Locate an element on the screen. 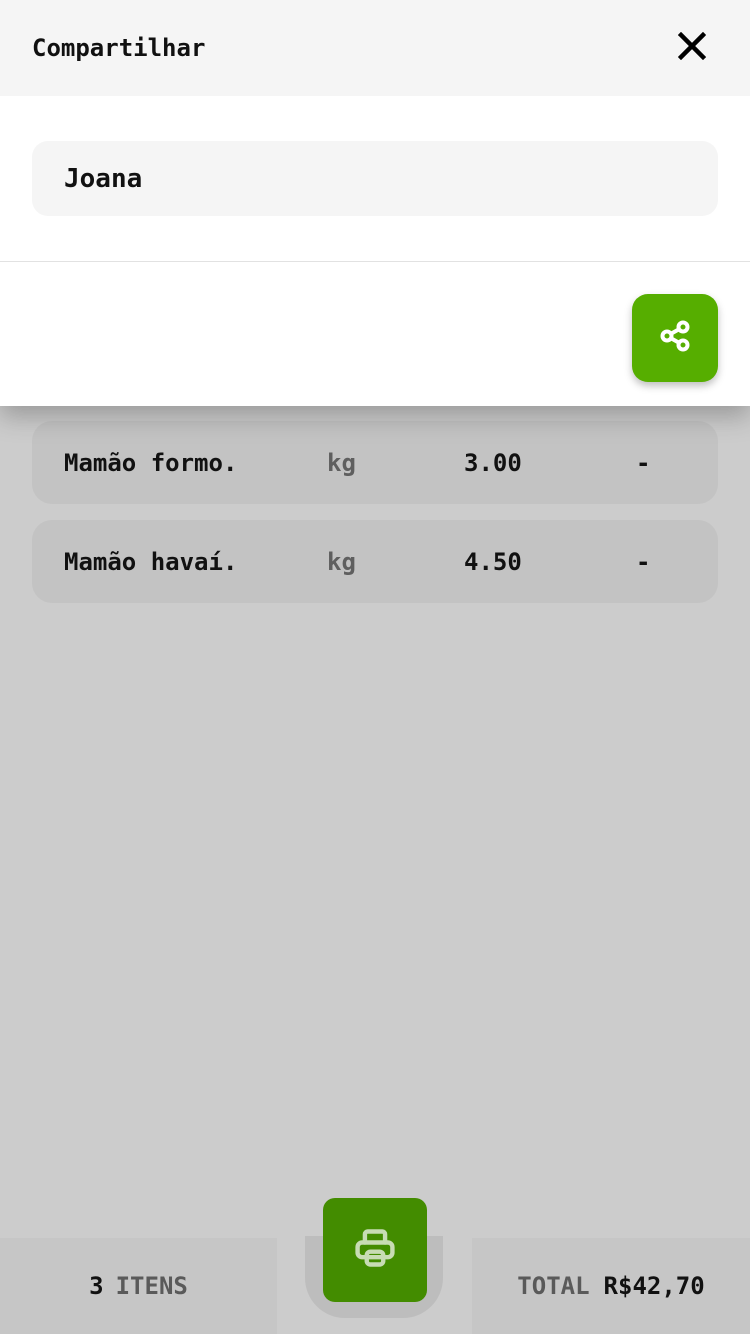  sheet-title: Compartilhar is located at coordinates (119, 48).